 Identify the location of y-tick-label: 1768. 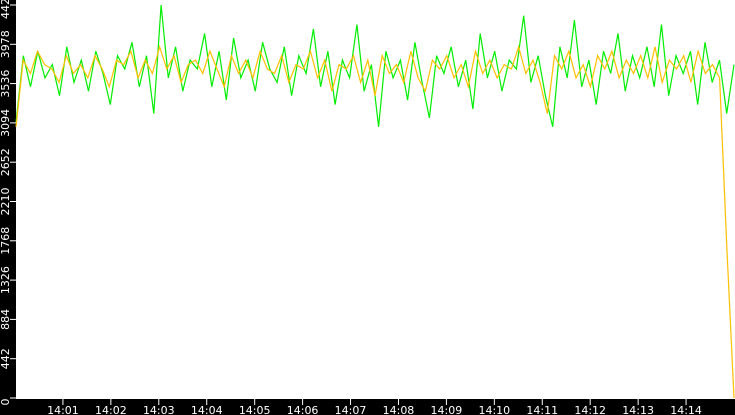
(6, 241).